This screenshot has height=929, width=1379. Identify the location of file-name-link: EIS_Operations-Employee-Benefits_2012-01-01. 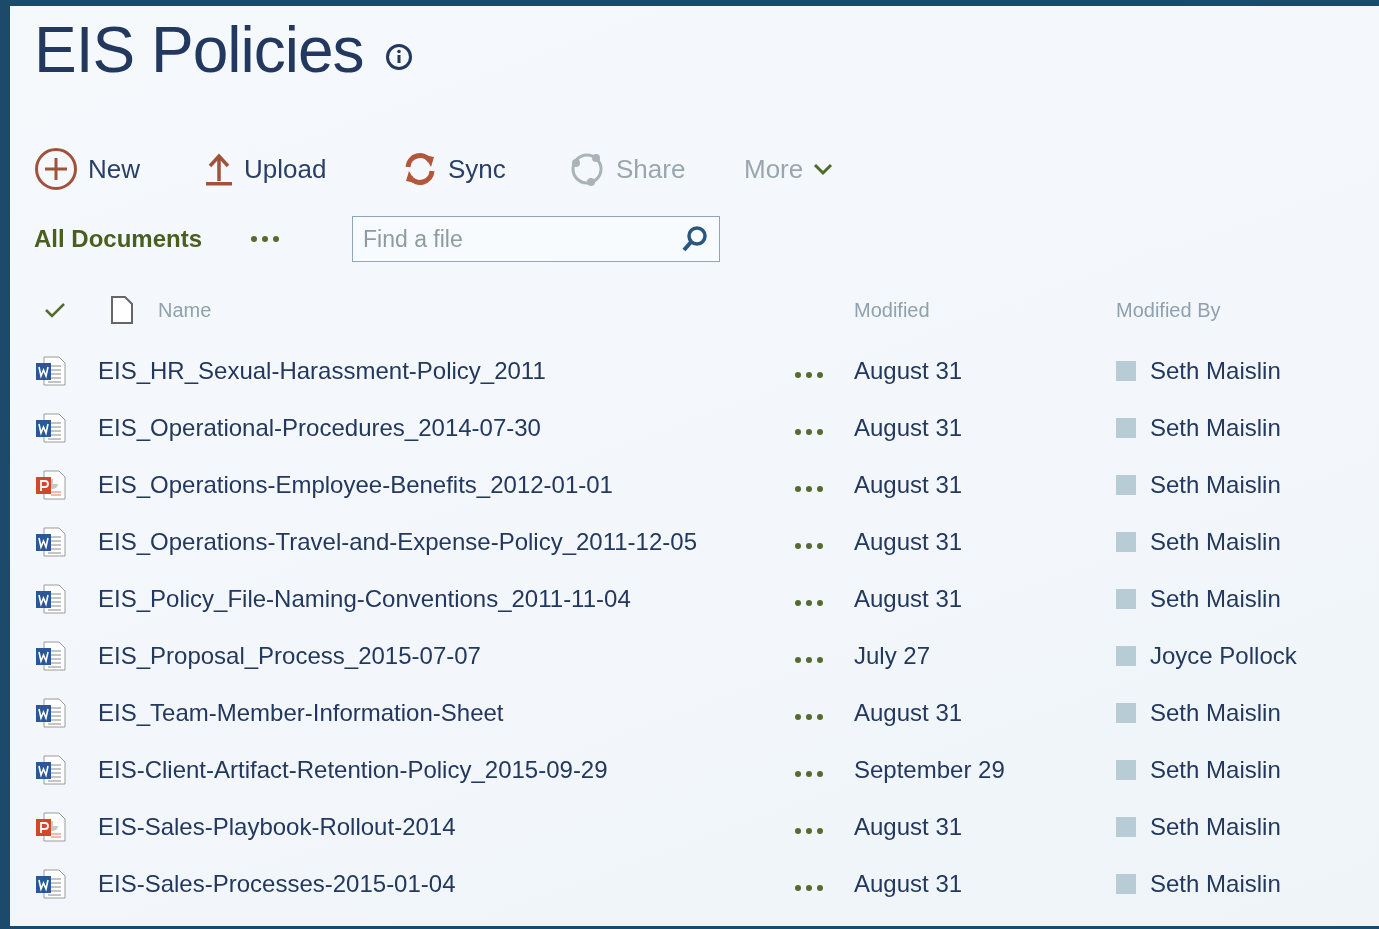
(446, 484).